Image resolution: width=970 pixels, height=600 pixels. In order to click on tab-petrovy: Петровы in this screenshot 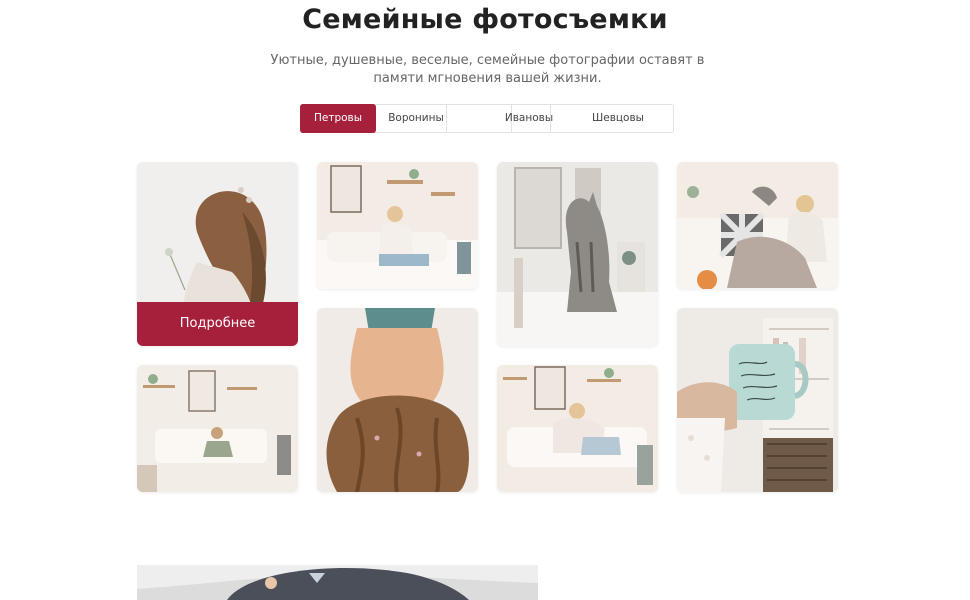, I will do `click(338, 118)`.